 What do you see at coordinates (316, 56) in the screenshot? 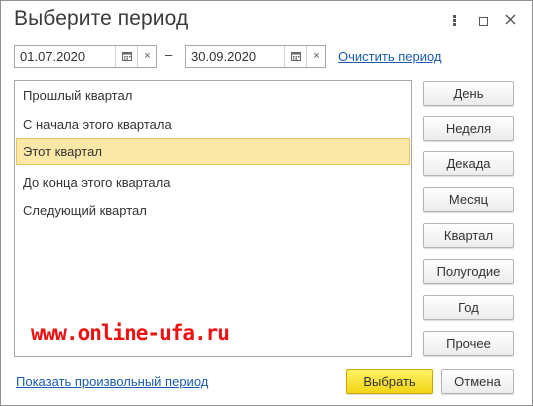
I see `clear-end-date-button: ×` at bounding box center [316, 56].